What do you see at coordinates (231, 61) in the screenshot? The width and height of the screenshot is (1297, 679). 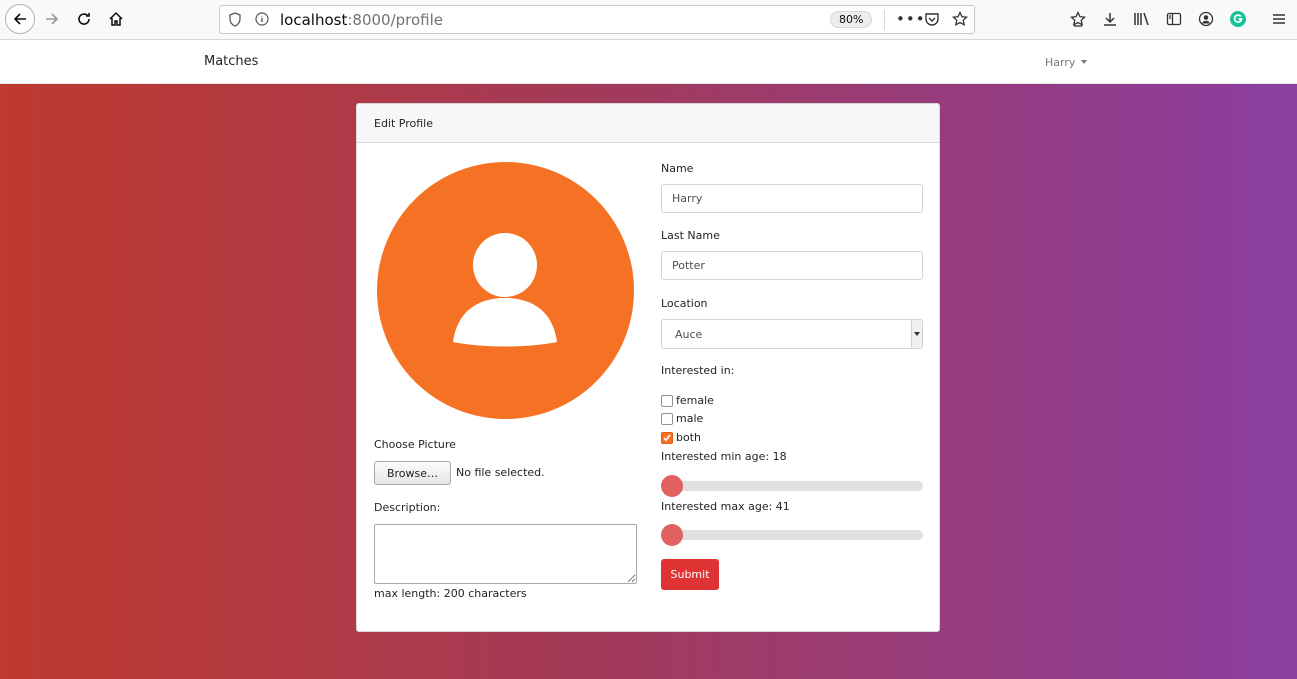 I see `brand-link: Matches` at bounding box center [231, 61].